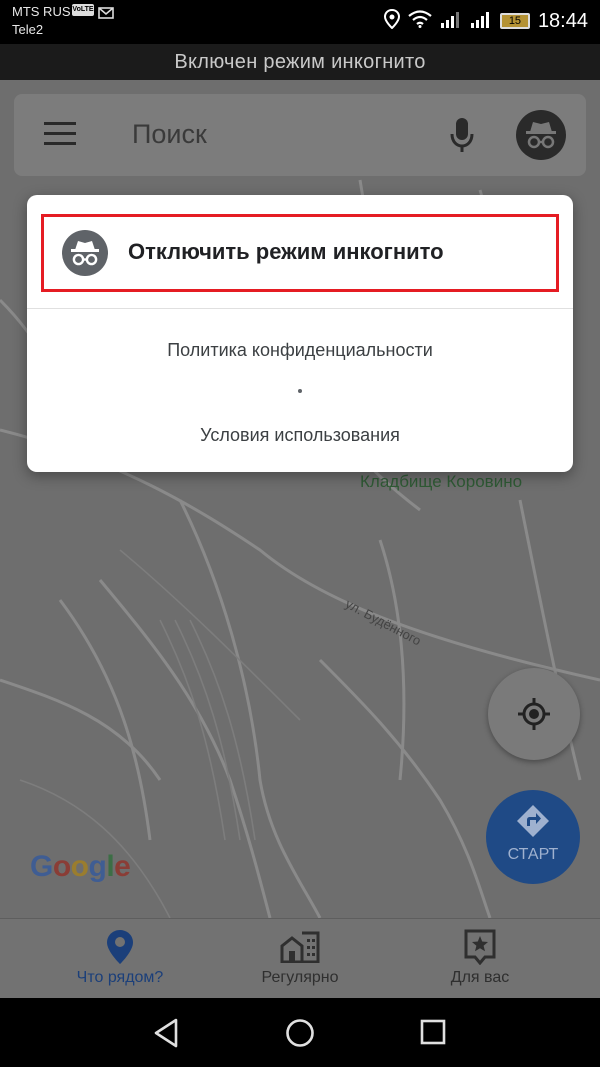 This screenshot has width=600, height=1067. I want to click on start-label: СТАРТ, so click(533, 854).